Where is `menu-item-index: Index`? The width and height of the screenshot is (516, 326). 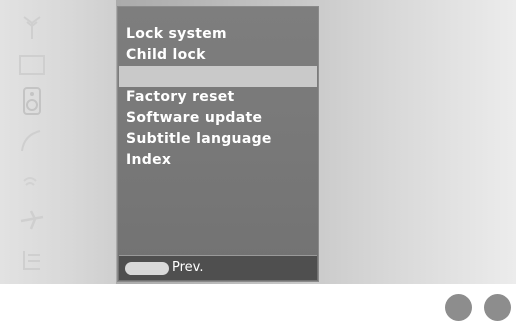 menu-item-index: Index is located at coordinates (218, 160).